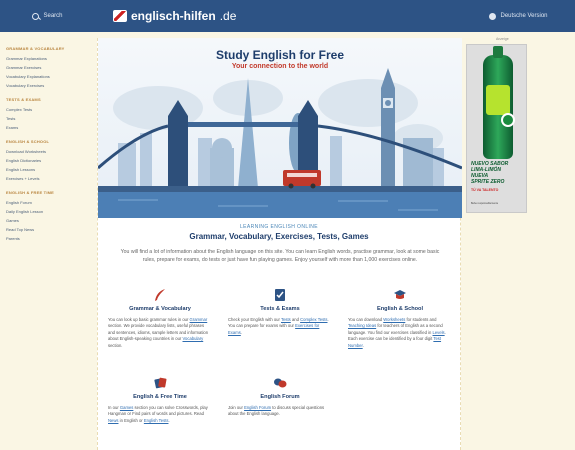 Image resolution: width=575 pixels, height=450 pixels. Describe the element at coordinates (47, 85) in the screenshot. I see `sidebar-item-vocabulary-exercises: Vocabulary Exercises` at that location.